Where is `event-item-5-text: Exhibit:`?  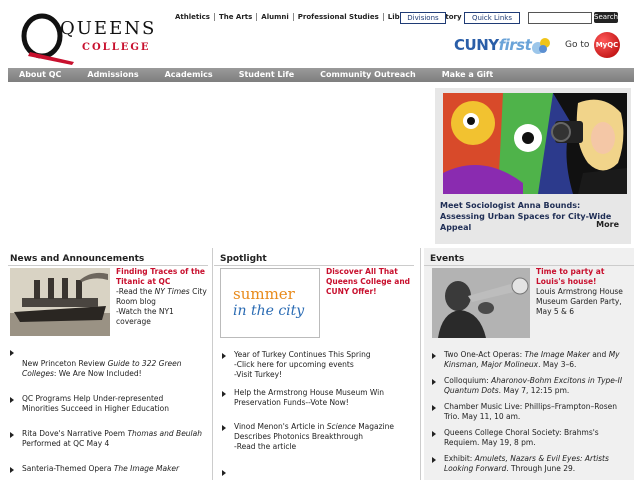 event-item-5-text: Exhibit: is located at coordinates (459, 458).